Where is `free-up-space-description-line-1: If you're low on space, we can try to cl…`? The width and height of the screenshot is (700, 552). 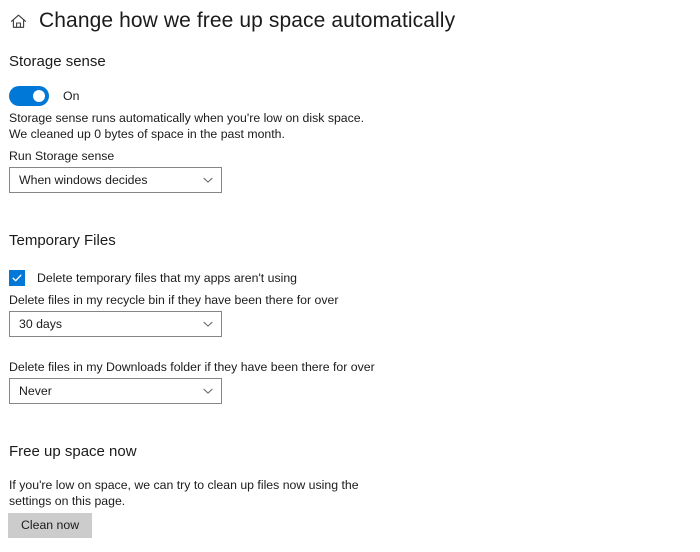 free-up-space-description-line-1: If you're low on space, we can try to cl… is located at coordinates (184, 485).